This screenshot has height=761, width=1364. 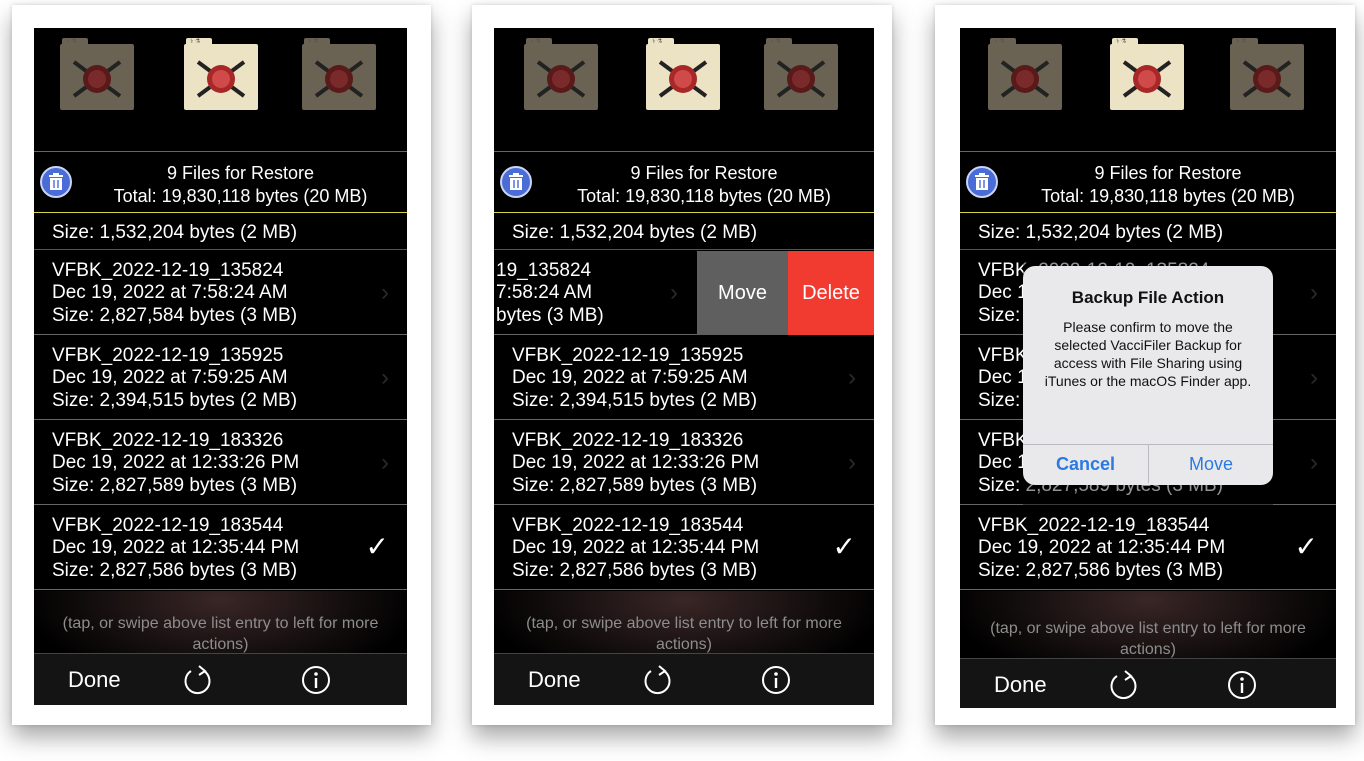 What do you see at coordinates (170, 292) in the screenshot?
I see `item-date: Dec 19, 2022 at 7:58:24 AM` at bounding box center [170, 292].